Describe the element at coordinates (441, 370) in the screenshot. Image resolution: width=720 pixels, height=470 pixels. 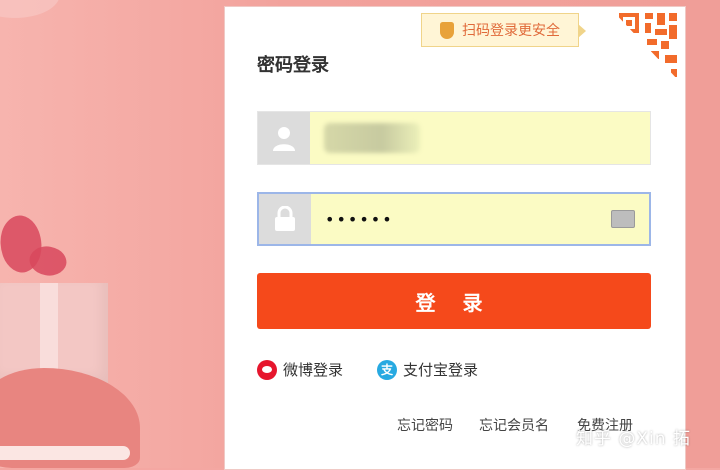
I see `alipay-login-label: 支付宝登录` at that location.